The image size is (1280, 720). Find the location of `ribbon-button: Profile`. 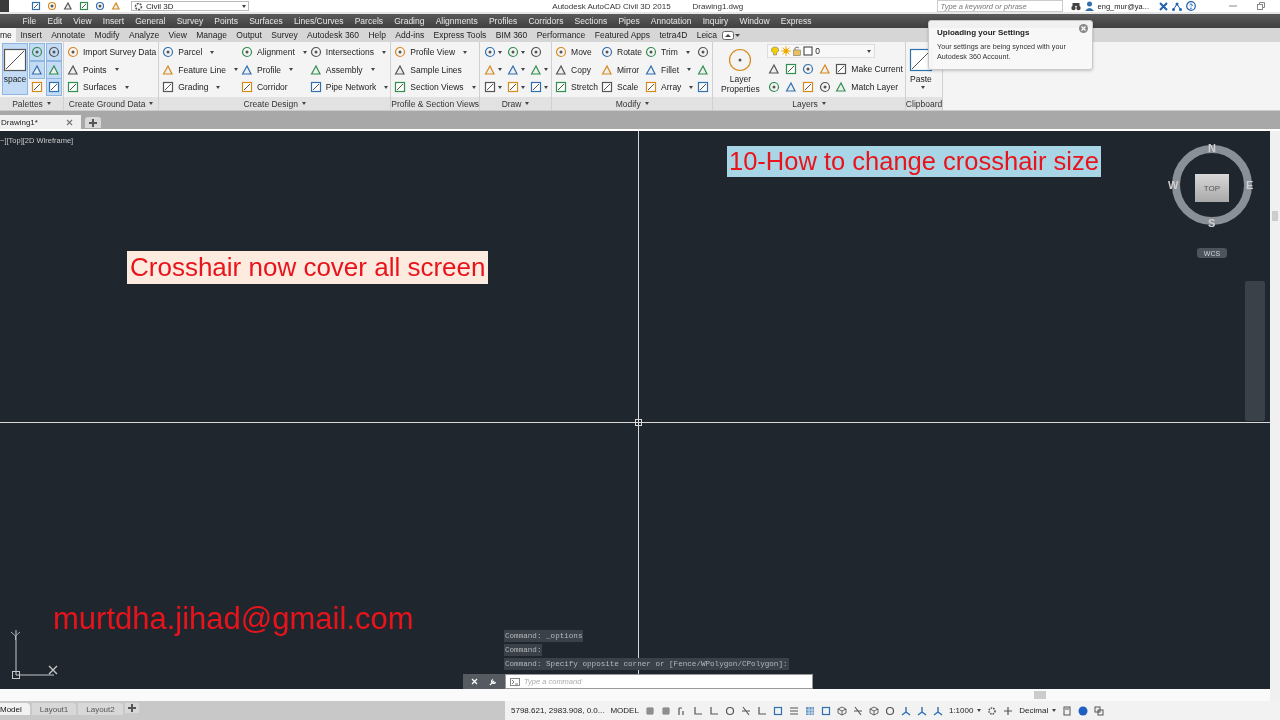

ribbon-button: Profile is located at coordinates (273, 69).